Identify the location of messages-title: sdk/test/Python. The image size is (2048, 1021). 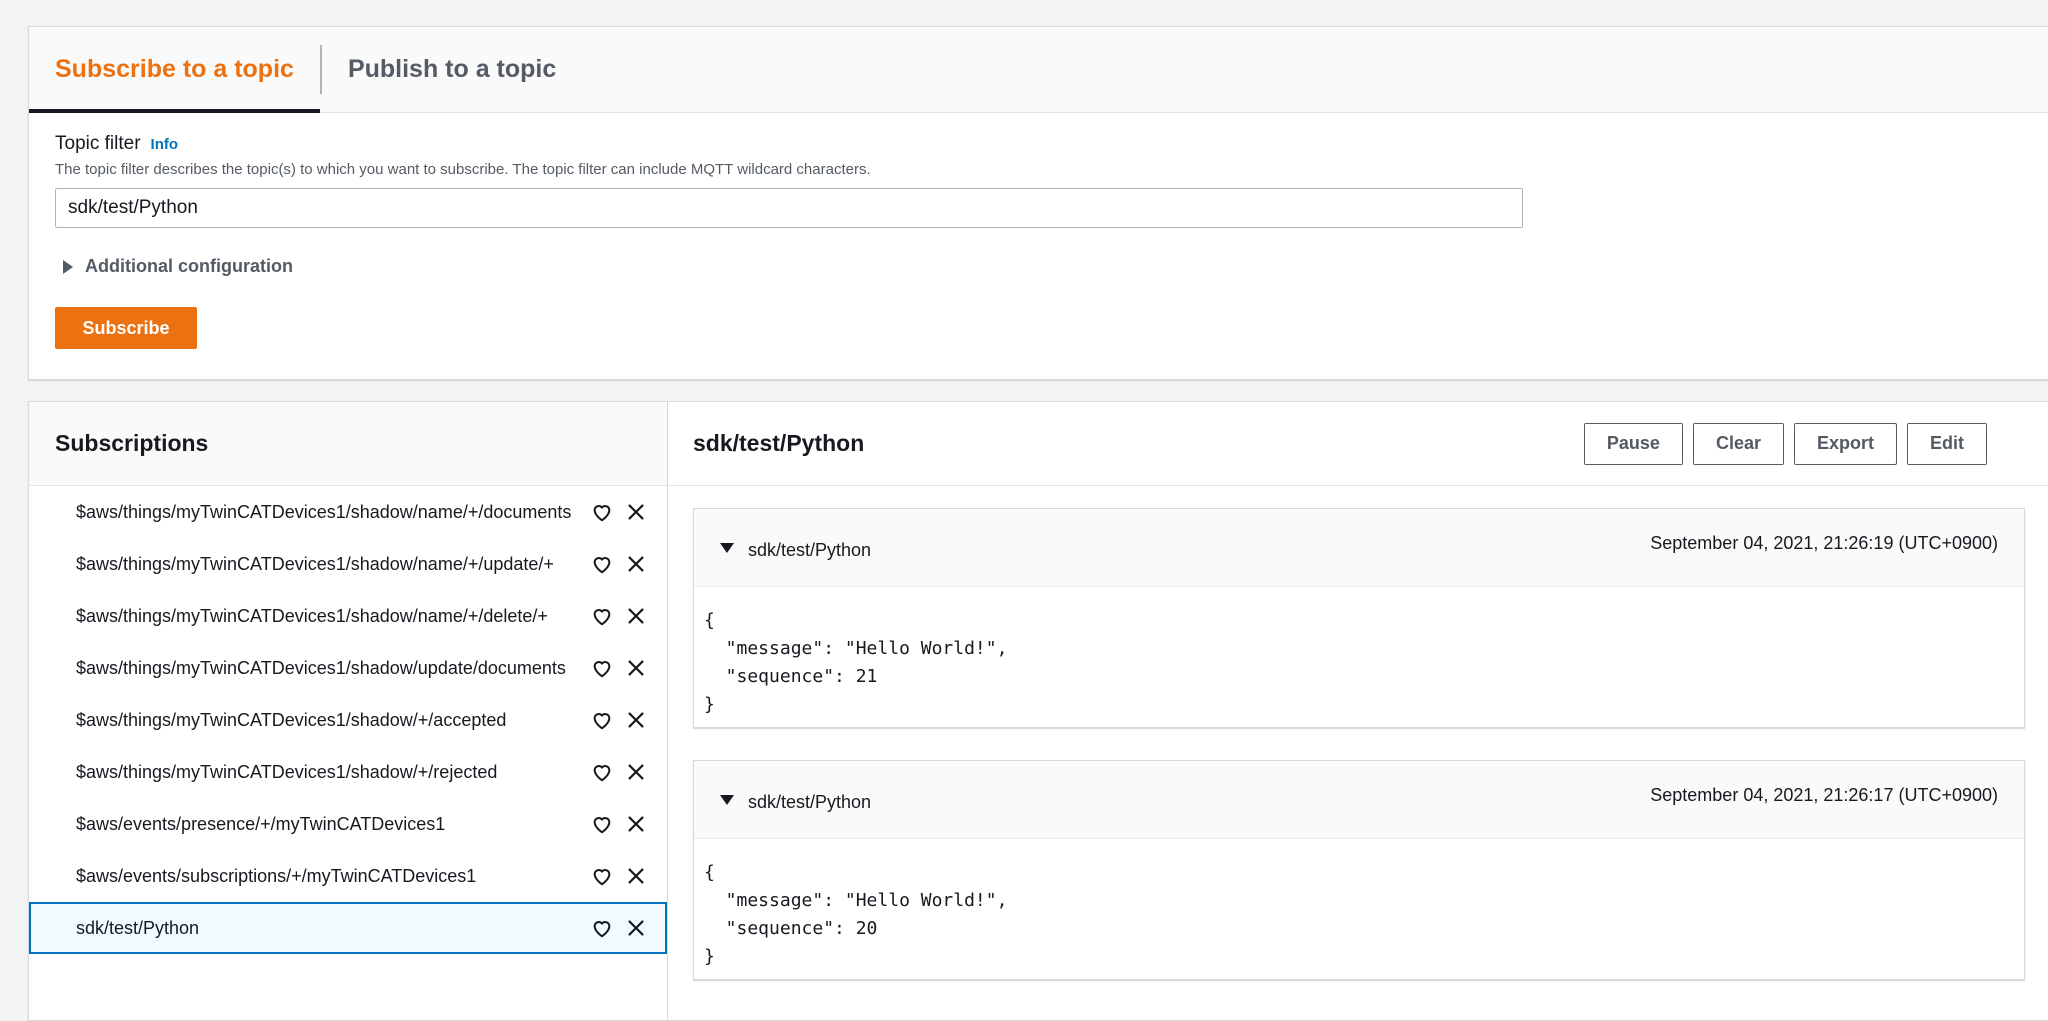
(779, 443).